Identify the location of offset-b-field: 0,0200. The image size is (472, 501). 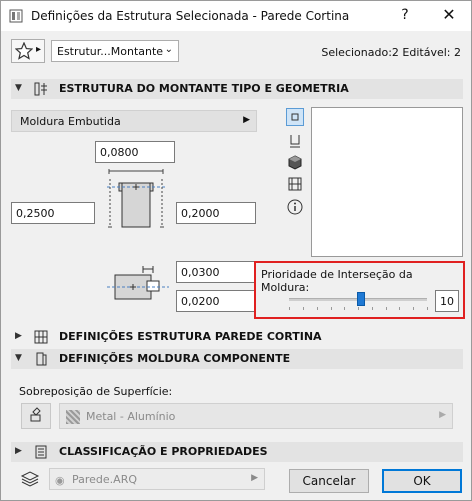
(216, 301).